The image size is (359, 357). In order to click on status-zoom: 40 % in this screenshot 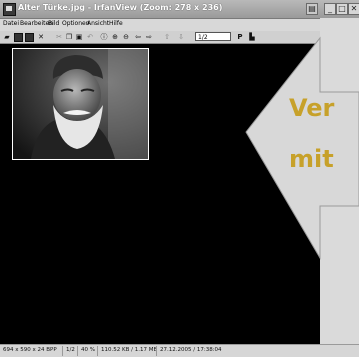, I will do `click(88, 350)`.